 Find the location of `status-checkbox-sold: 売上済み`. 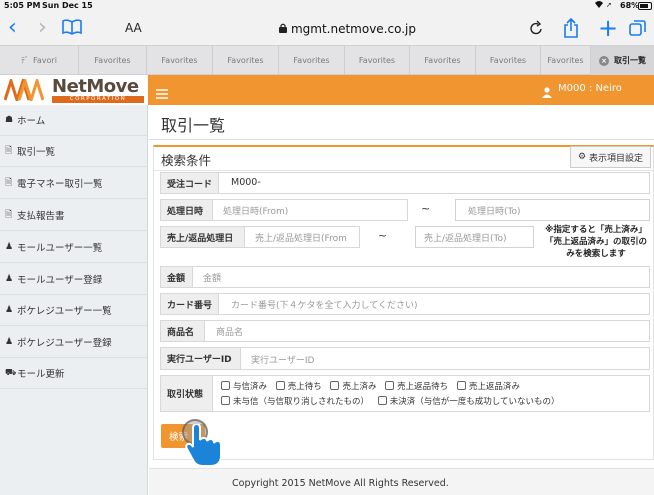

status-checkbox-sold: 売上済み is located at coordinates (353, 386).